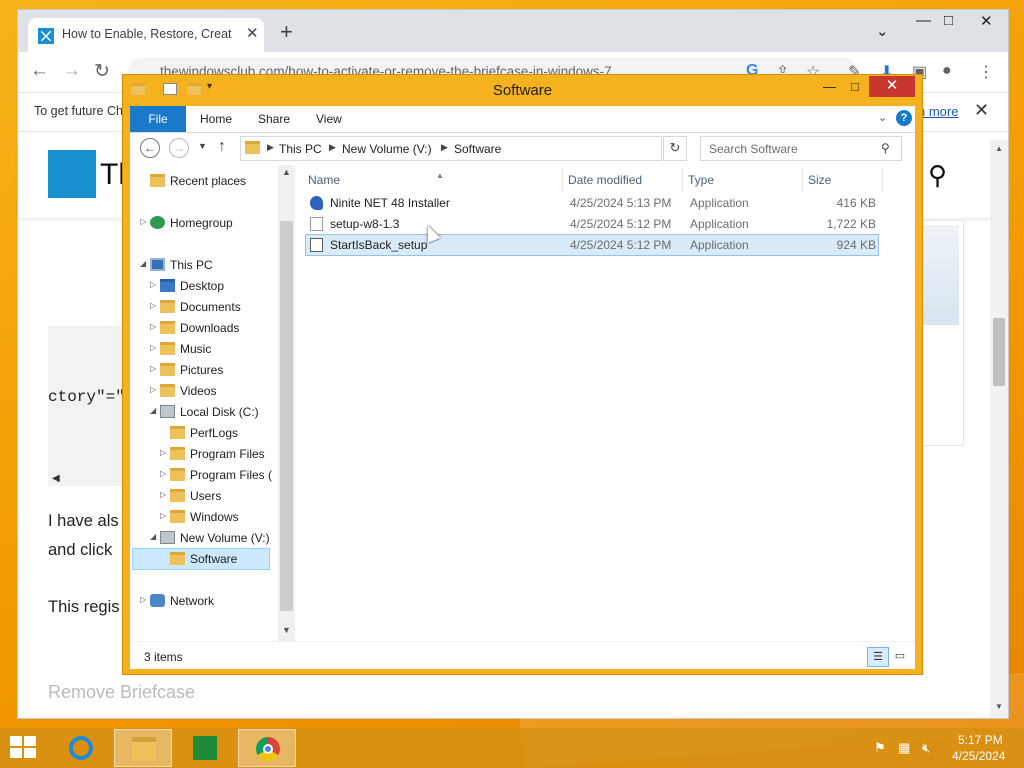 This screenshot has width=1024, height=768. What do you see at coordinates (218, 475) in the screenshot?
I see `nav-program-files-x86: ▷ Program Files (` at bounding box center [218, 475].